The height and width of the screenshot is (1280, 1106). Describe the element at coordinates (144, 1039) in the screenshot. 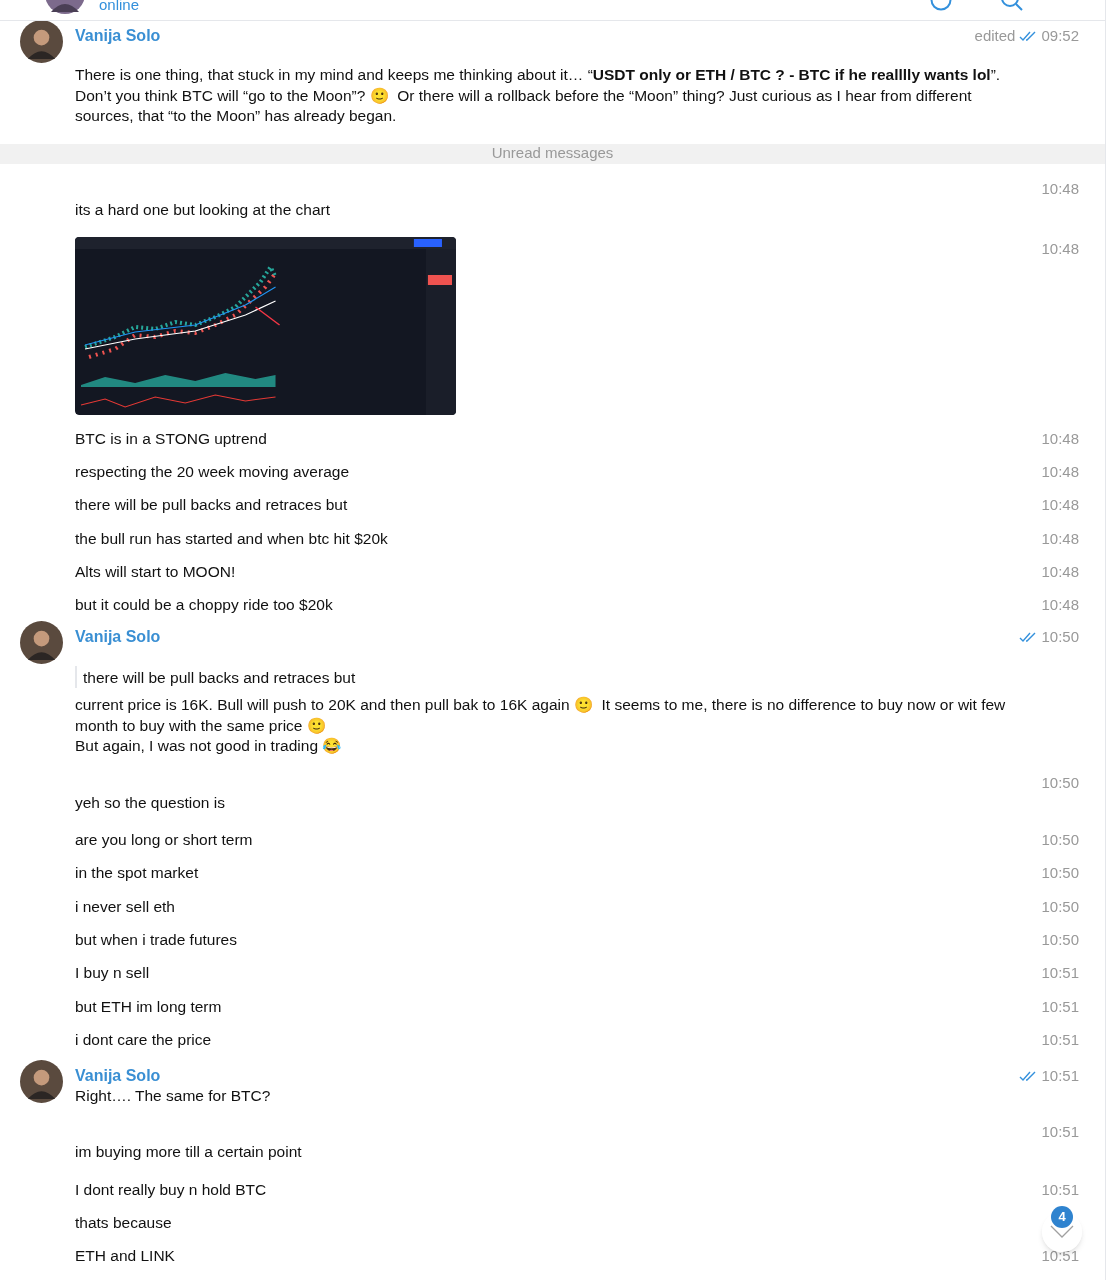

I see `message-text: i dont care the price` at that location.